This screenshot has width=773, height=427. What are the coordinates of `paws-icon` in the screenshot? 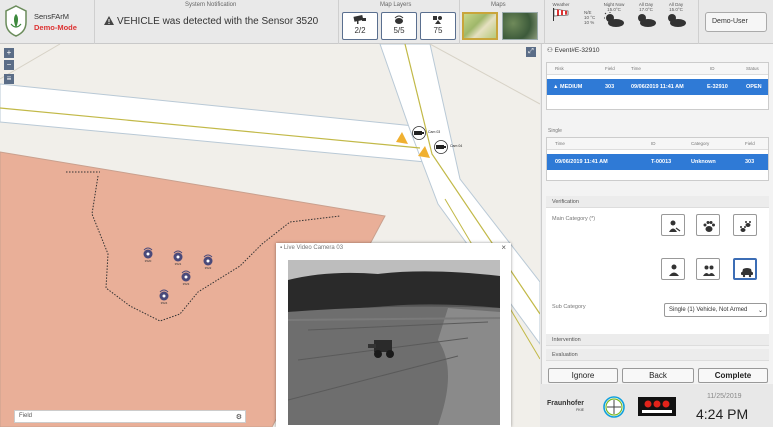 It's located at (745, 226).